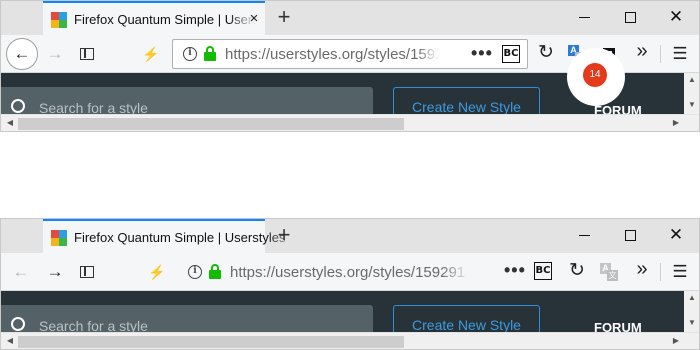 This screenshot has width=700, height=350. I want to click on notification-badge: 14, so click(595, 75).